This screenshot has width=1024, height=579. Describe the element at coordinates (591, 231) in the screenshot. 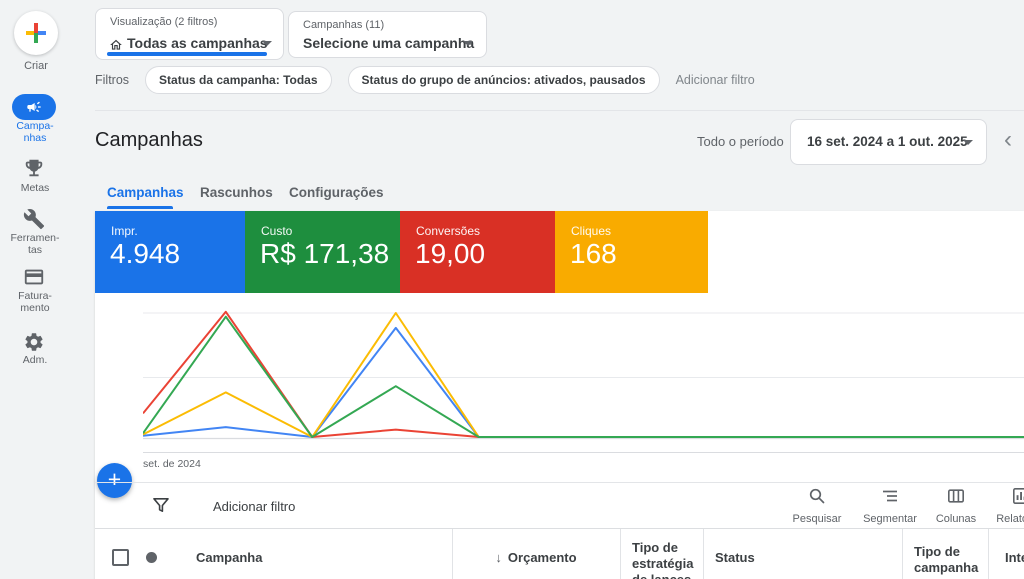

I see `scorecard-label: Cliques` at that location.